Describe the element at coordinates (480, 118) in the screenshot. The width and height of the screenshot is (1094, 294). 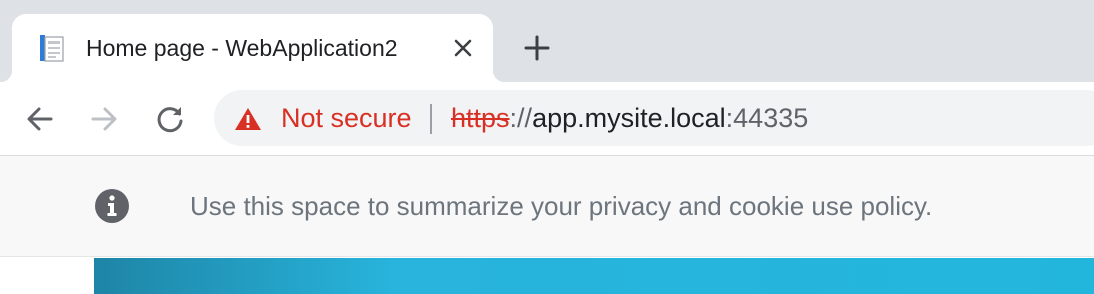
I see `url-scheme: https` at that location.